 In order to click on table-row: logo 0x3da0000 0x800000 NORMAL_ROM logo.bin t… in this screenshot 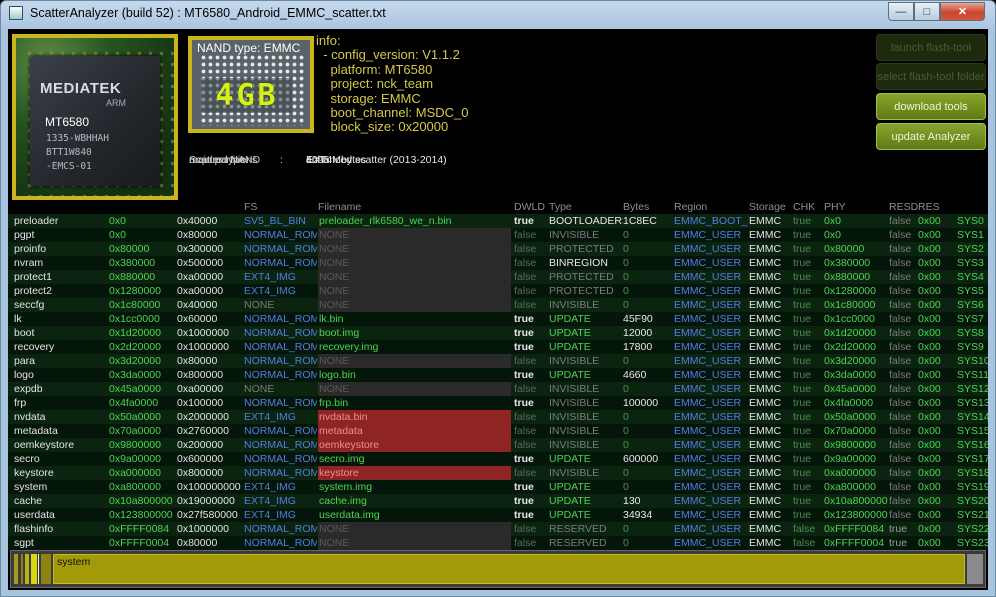, I will do `click(498, 375)`.